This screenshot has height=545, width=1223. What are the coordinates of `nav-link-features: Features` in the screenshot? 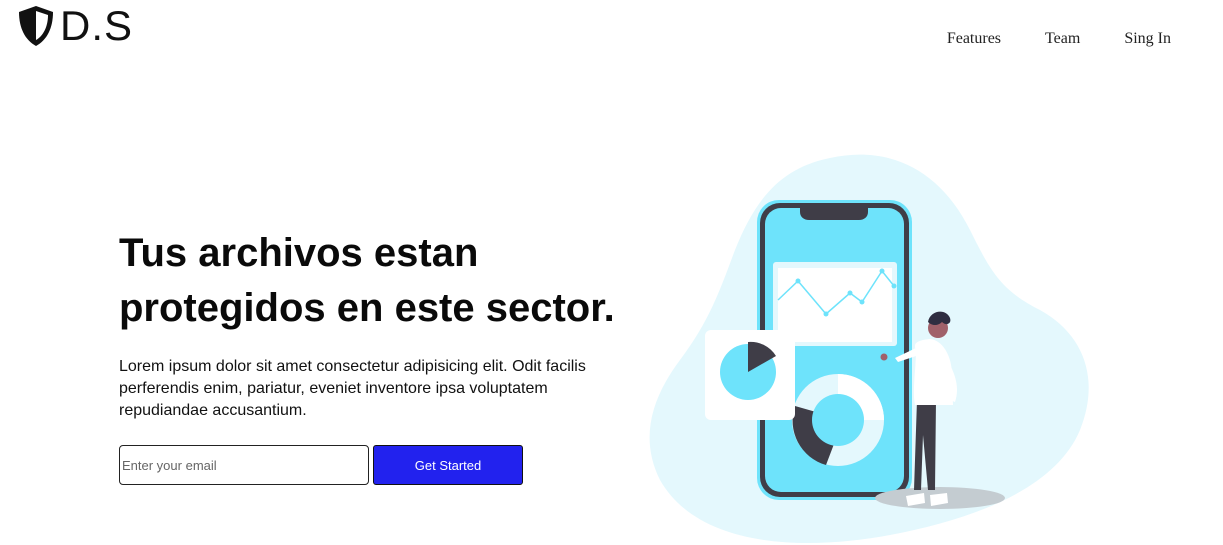 It's located at (974, 39).